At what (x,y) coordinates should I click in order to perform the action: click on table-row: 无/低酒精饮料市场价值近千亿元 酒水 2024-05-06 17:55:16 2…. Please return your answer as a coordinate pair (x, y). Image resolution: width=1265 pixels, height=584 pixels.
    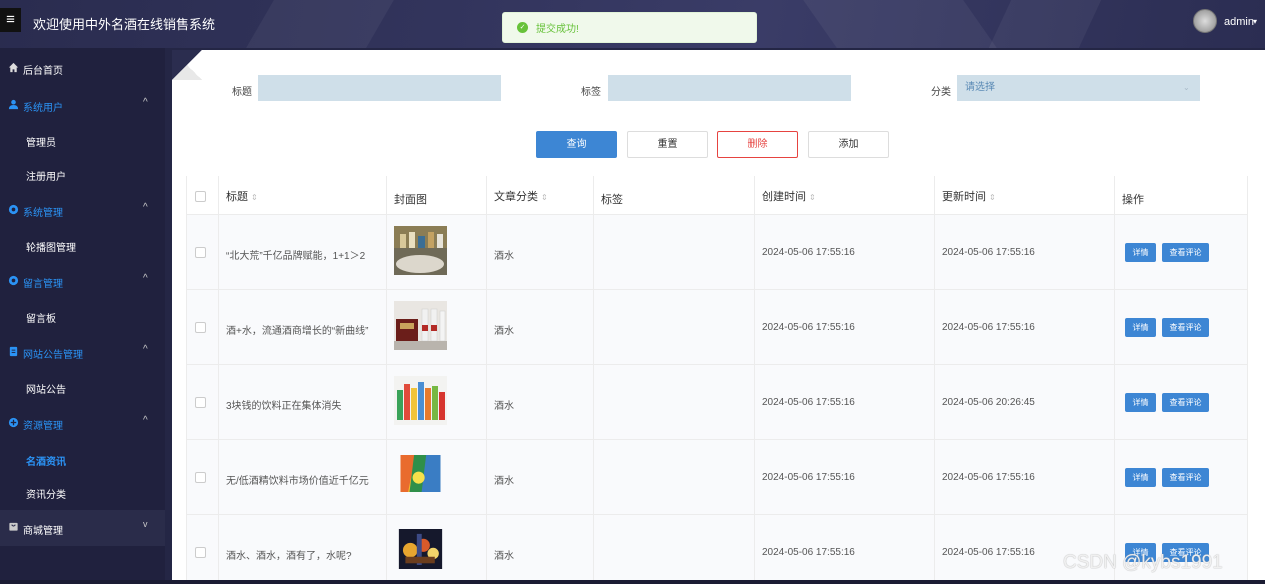
    Looking at the image, I should click on (717, 477).